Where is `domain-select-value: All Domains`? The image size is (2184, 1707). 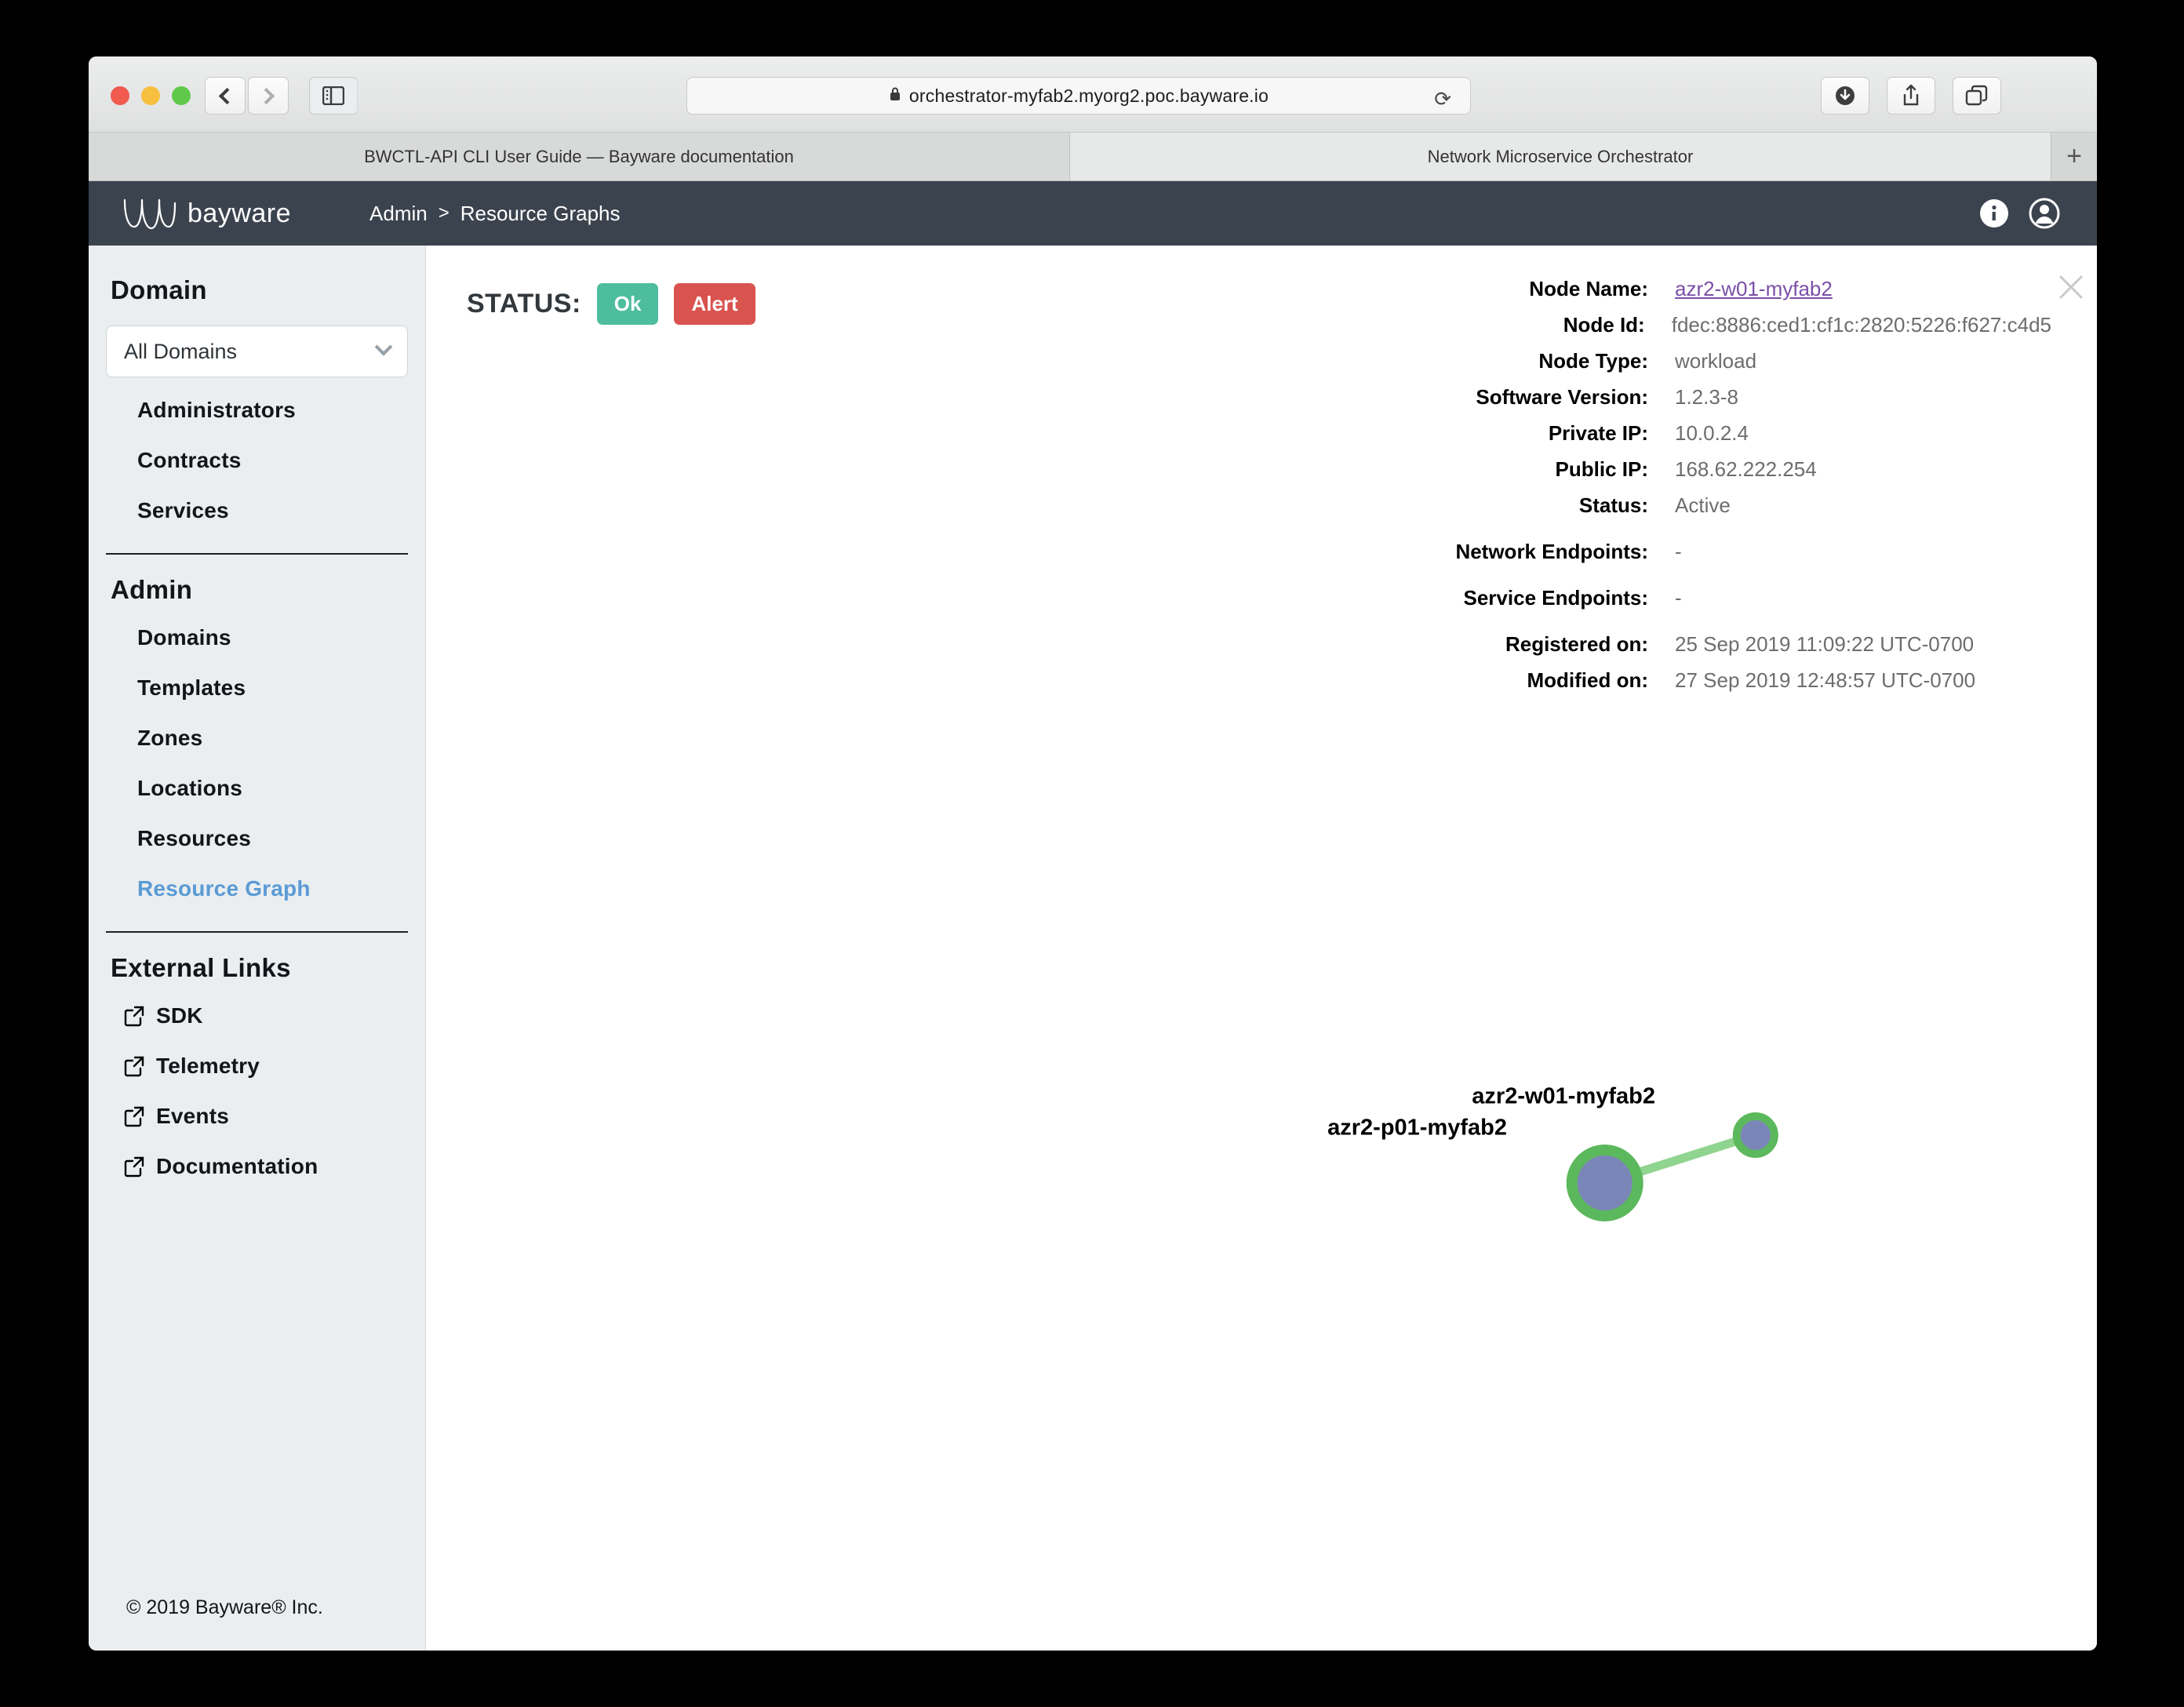
domain-select-value: All Domains is located at coordinates (181, 351).